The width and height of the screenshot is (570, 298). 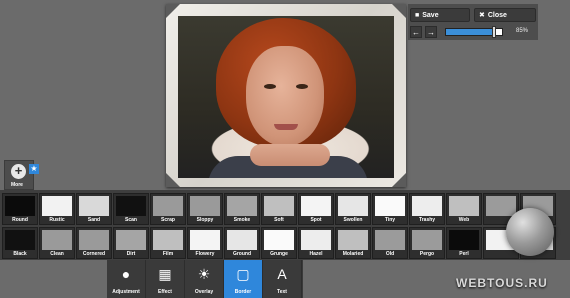 I want to click on border-thumbnail: Pergo, so click(x=427, y=243).